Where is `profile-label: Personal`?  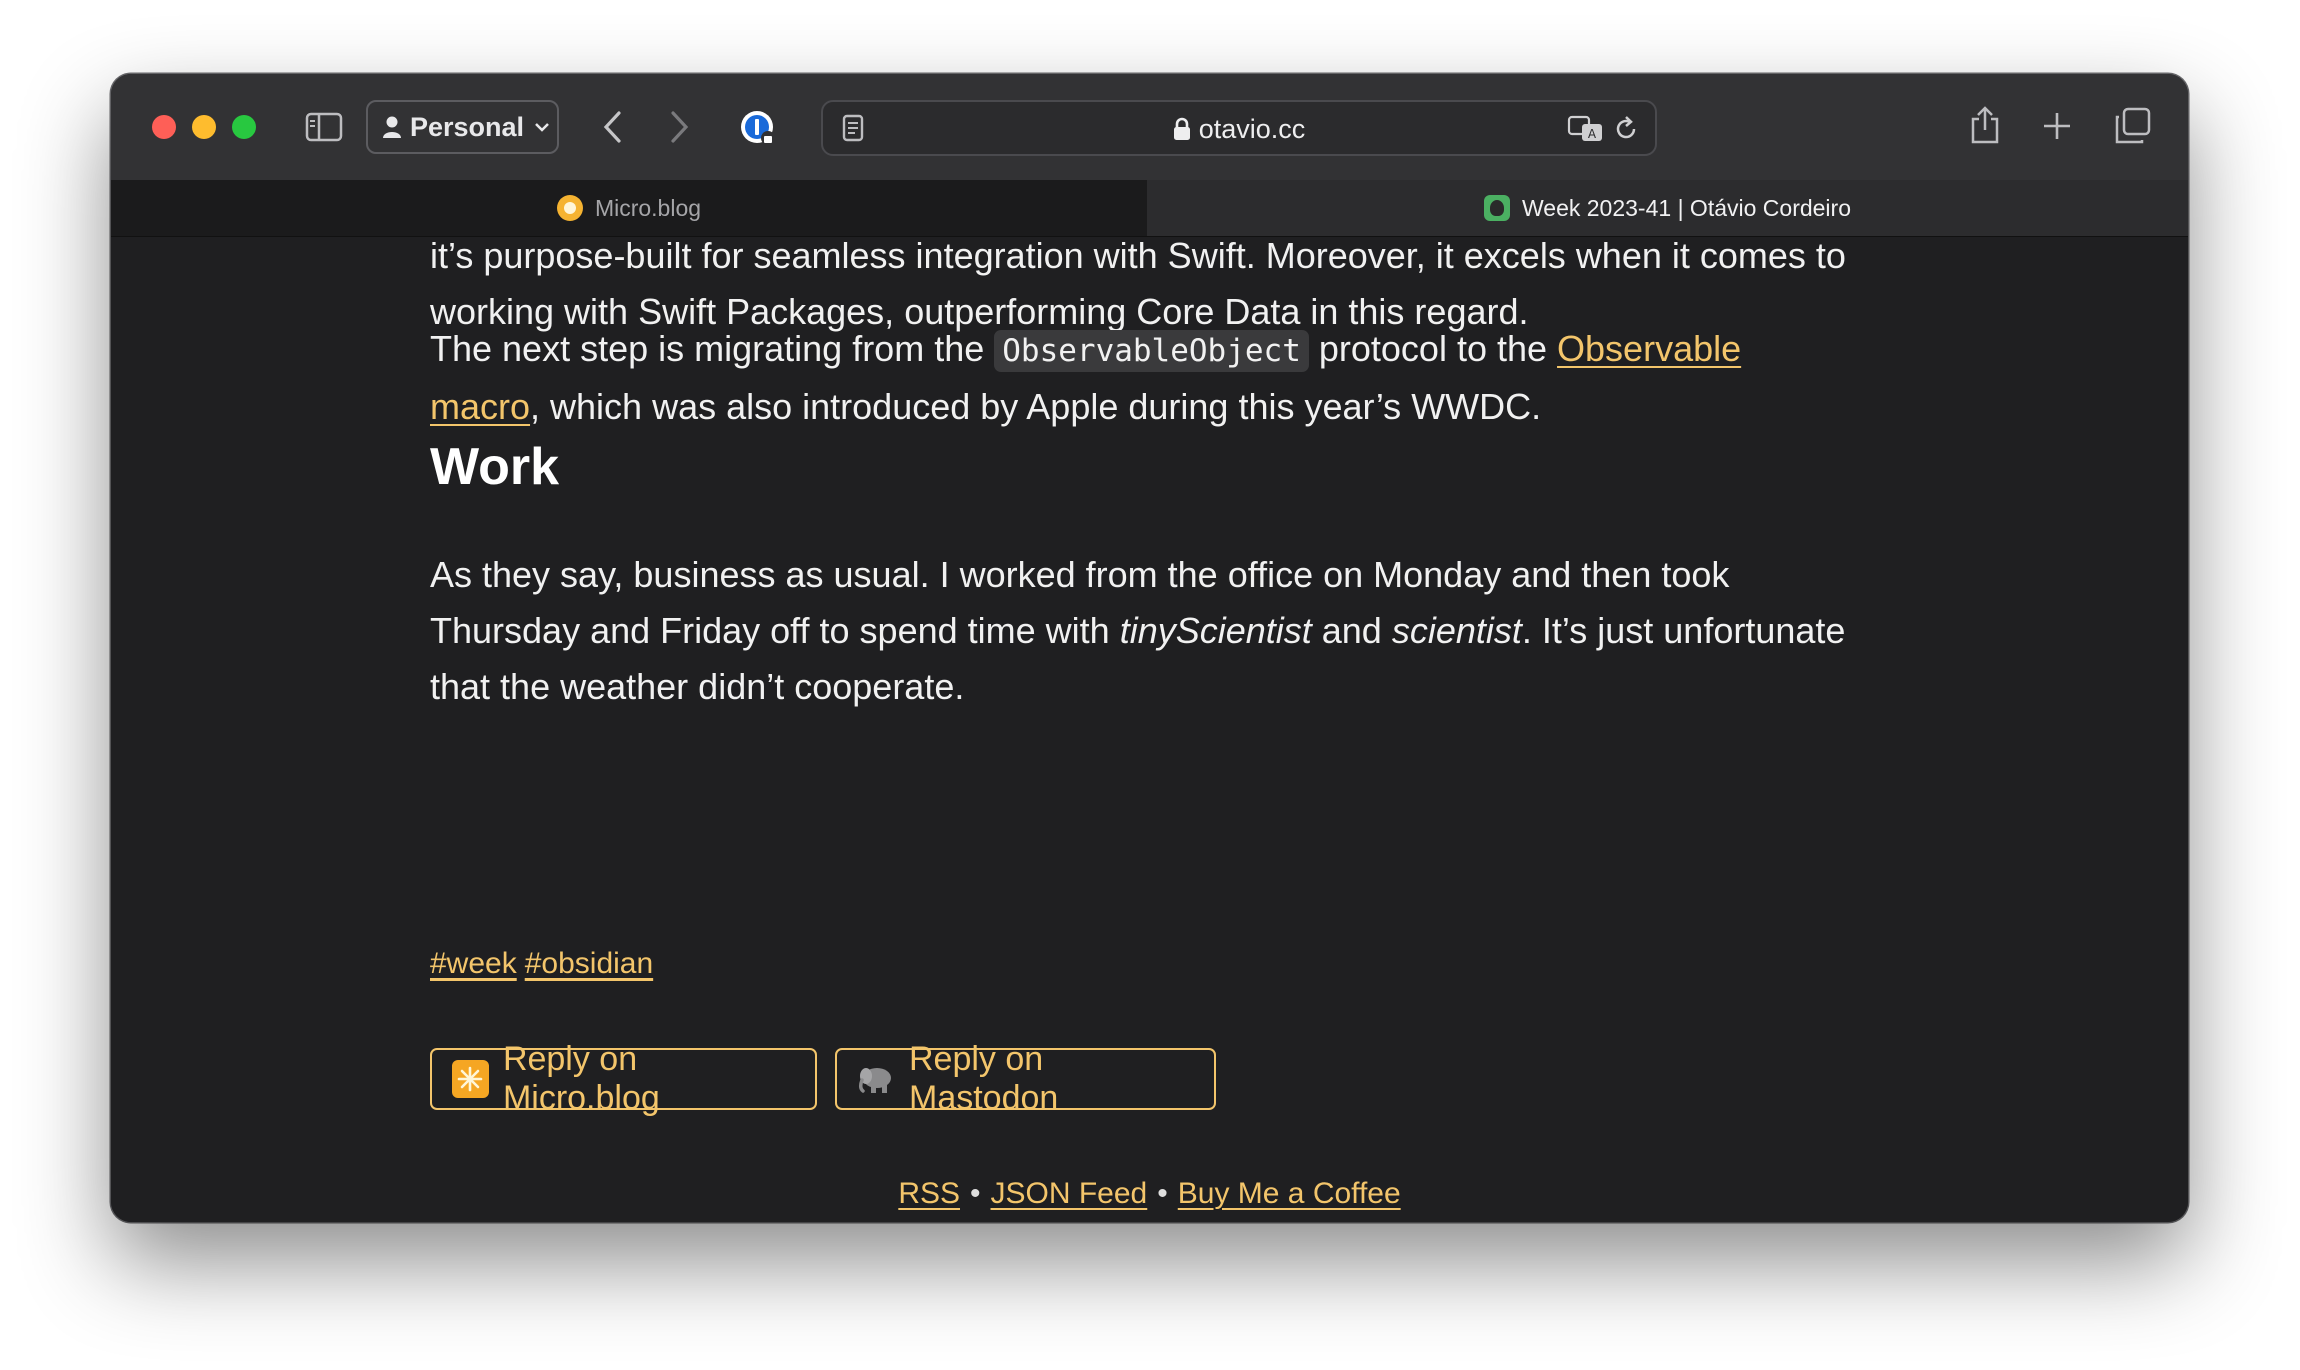
profile-label: Personal is located at coordinates (467, 126).